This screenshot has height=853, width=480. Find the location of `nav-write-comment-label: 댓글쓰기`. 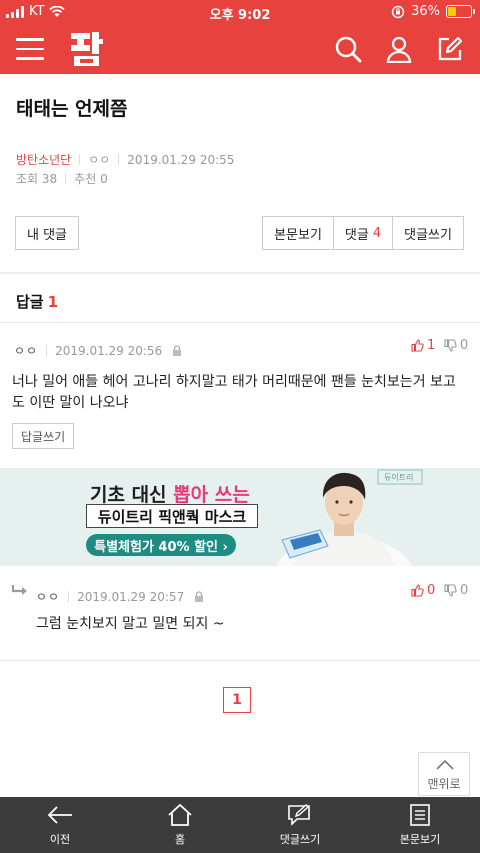

nav-write-comment-label: 댓글쓰기 is located at coordinates (300, 839).